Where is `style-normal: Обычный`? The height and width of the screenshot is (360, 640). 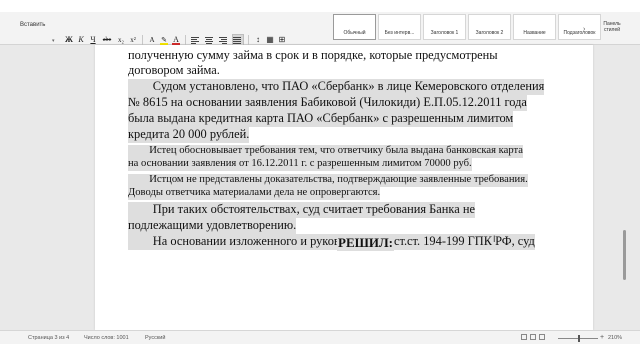 style-normal: Обычный is located at coordinates (354, 27).